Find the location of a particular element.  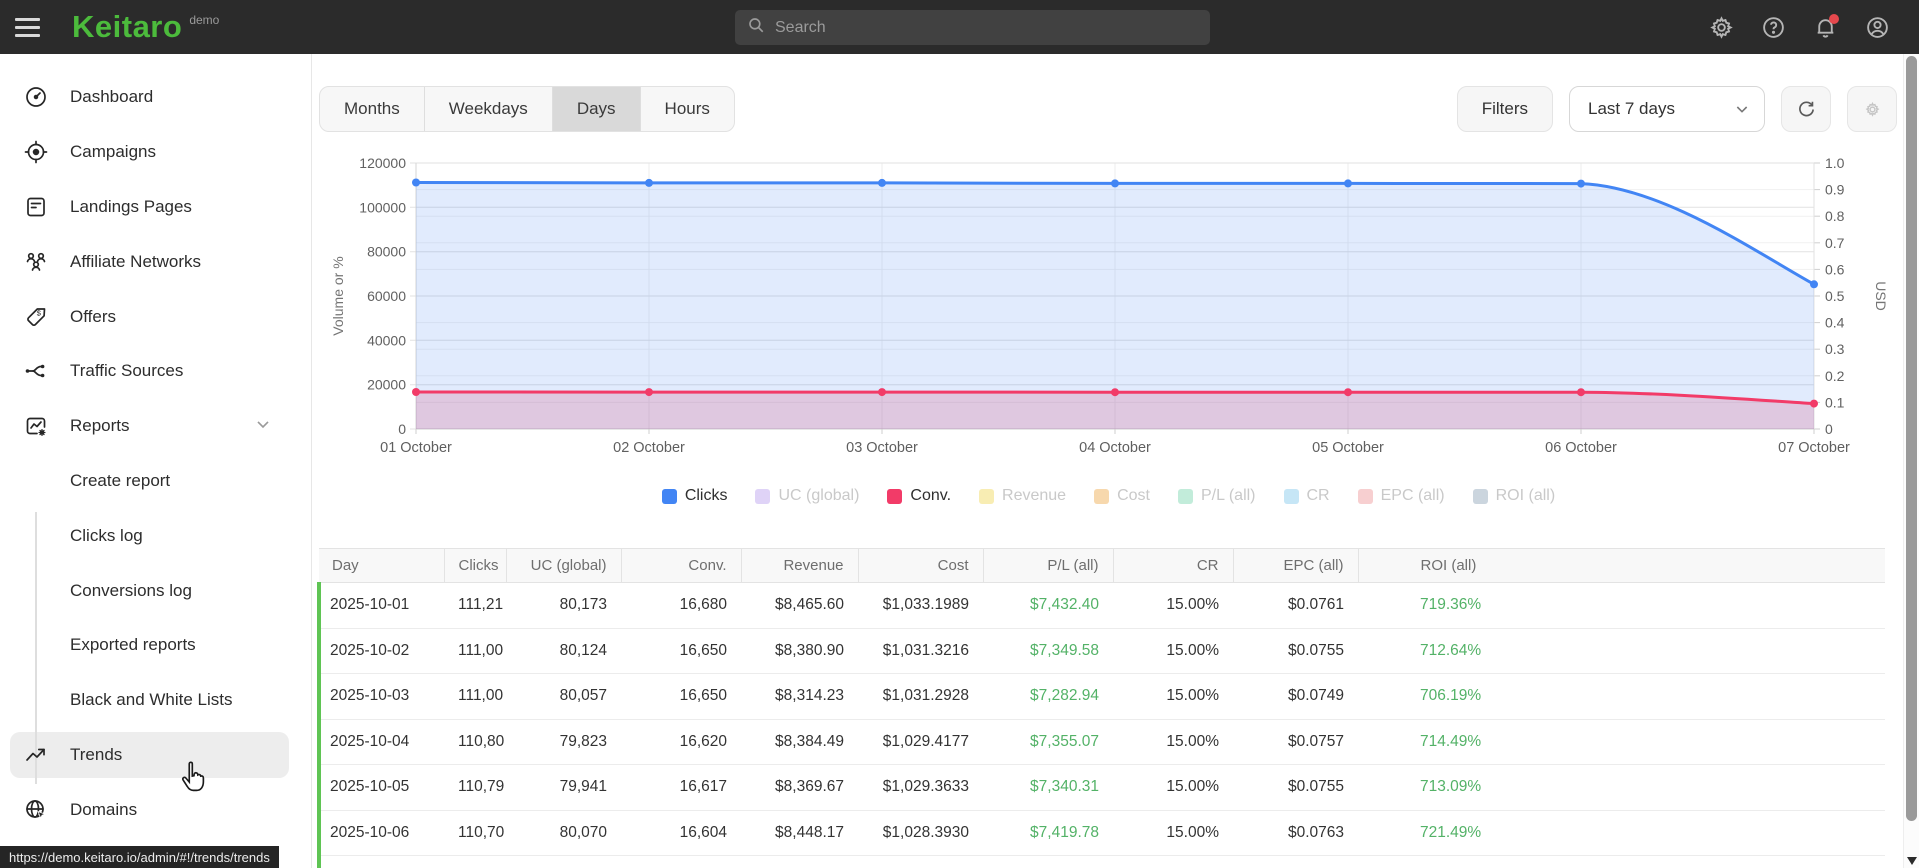

legend-item-cost: Cost is located at coordinates (1122, 496).